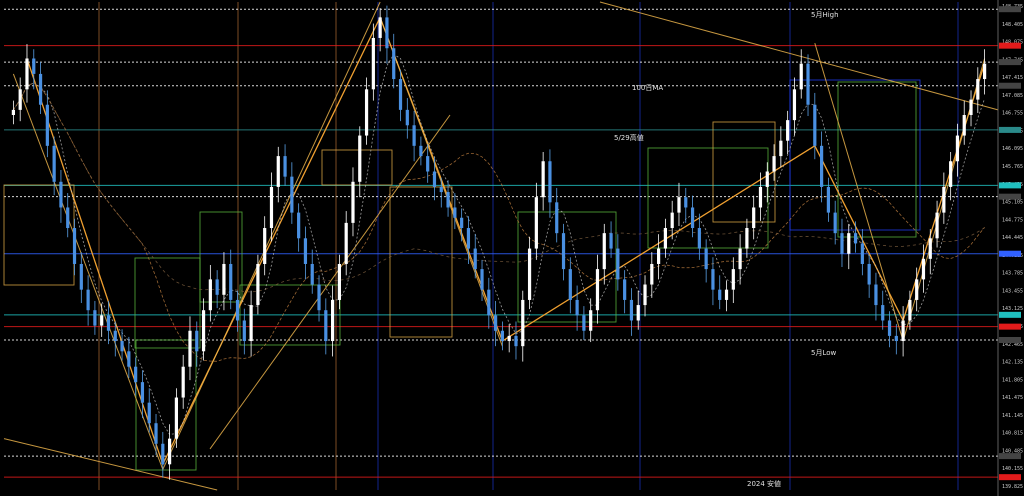 This screenshot has width=1024, height=496. I want to click on price-tick-label: 146.095, so click(1012, 149).